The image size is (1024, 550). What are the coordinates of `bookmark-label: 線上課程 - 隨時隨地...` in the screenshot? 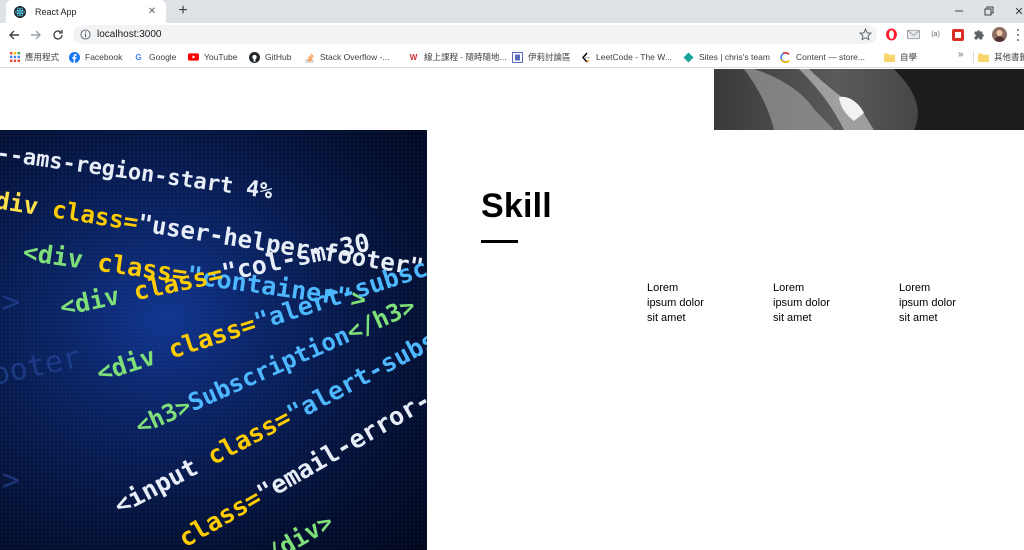 It's located at (465, 57).